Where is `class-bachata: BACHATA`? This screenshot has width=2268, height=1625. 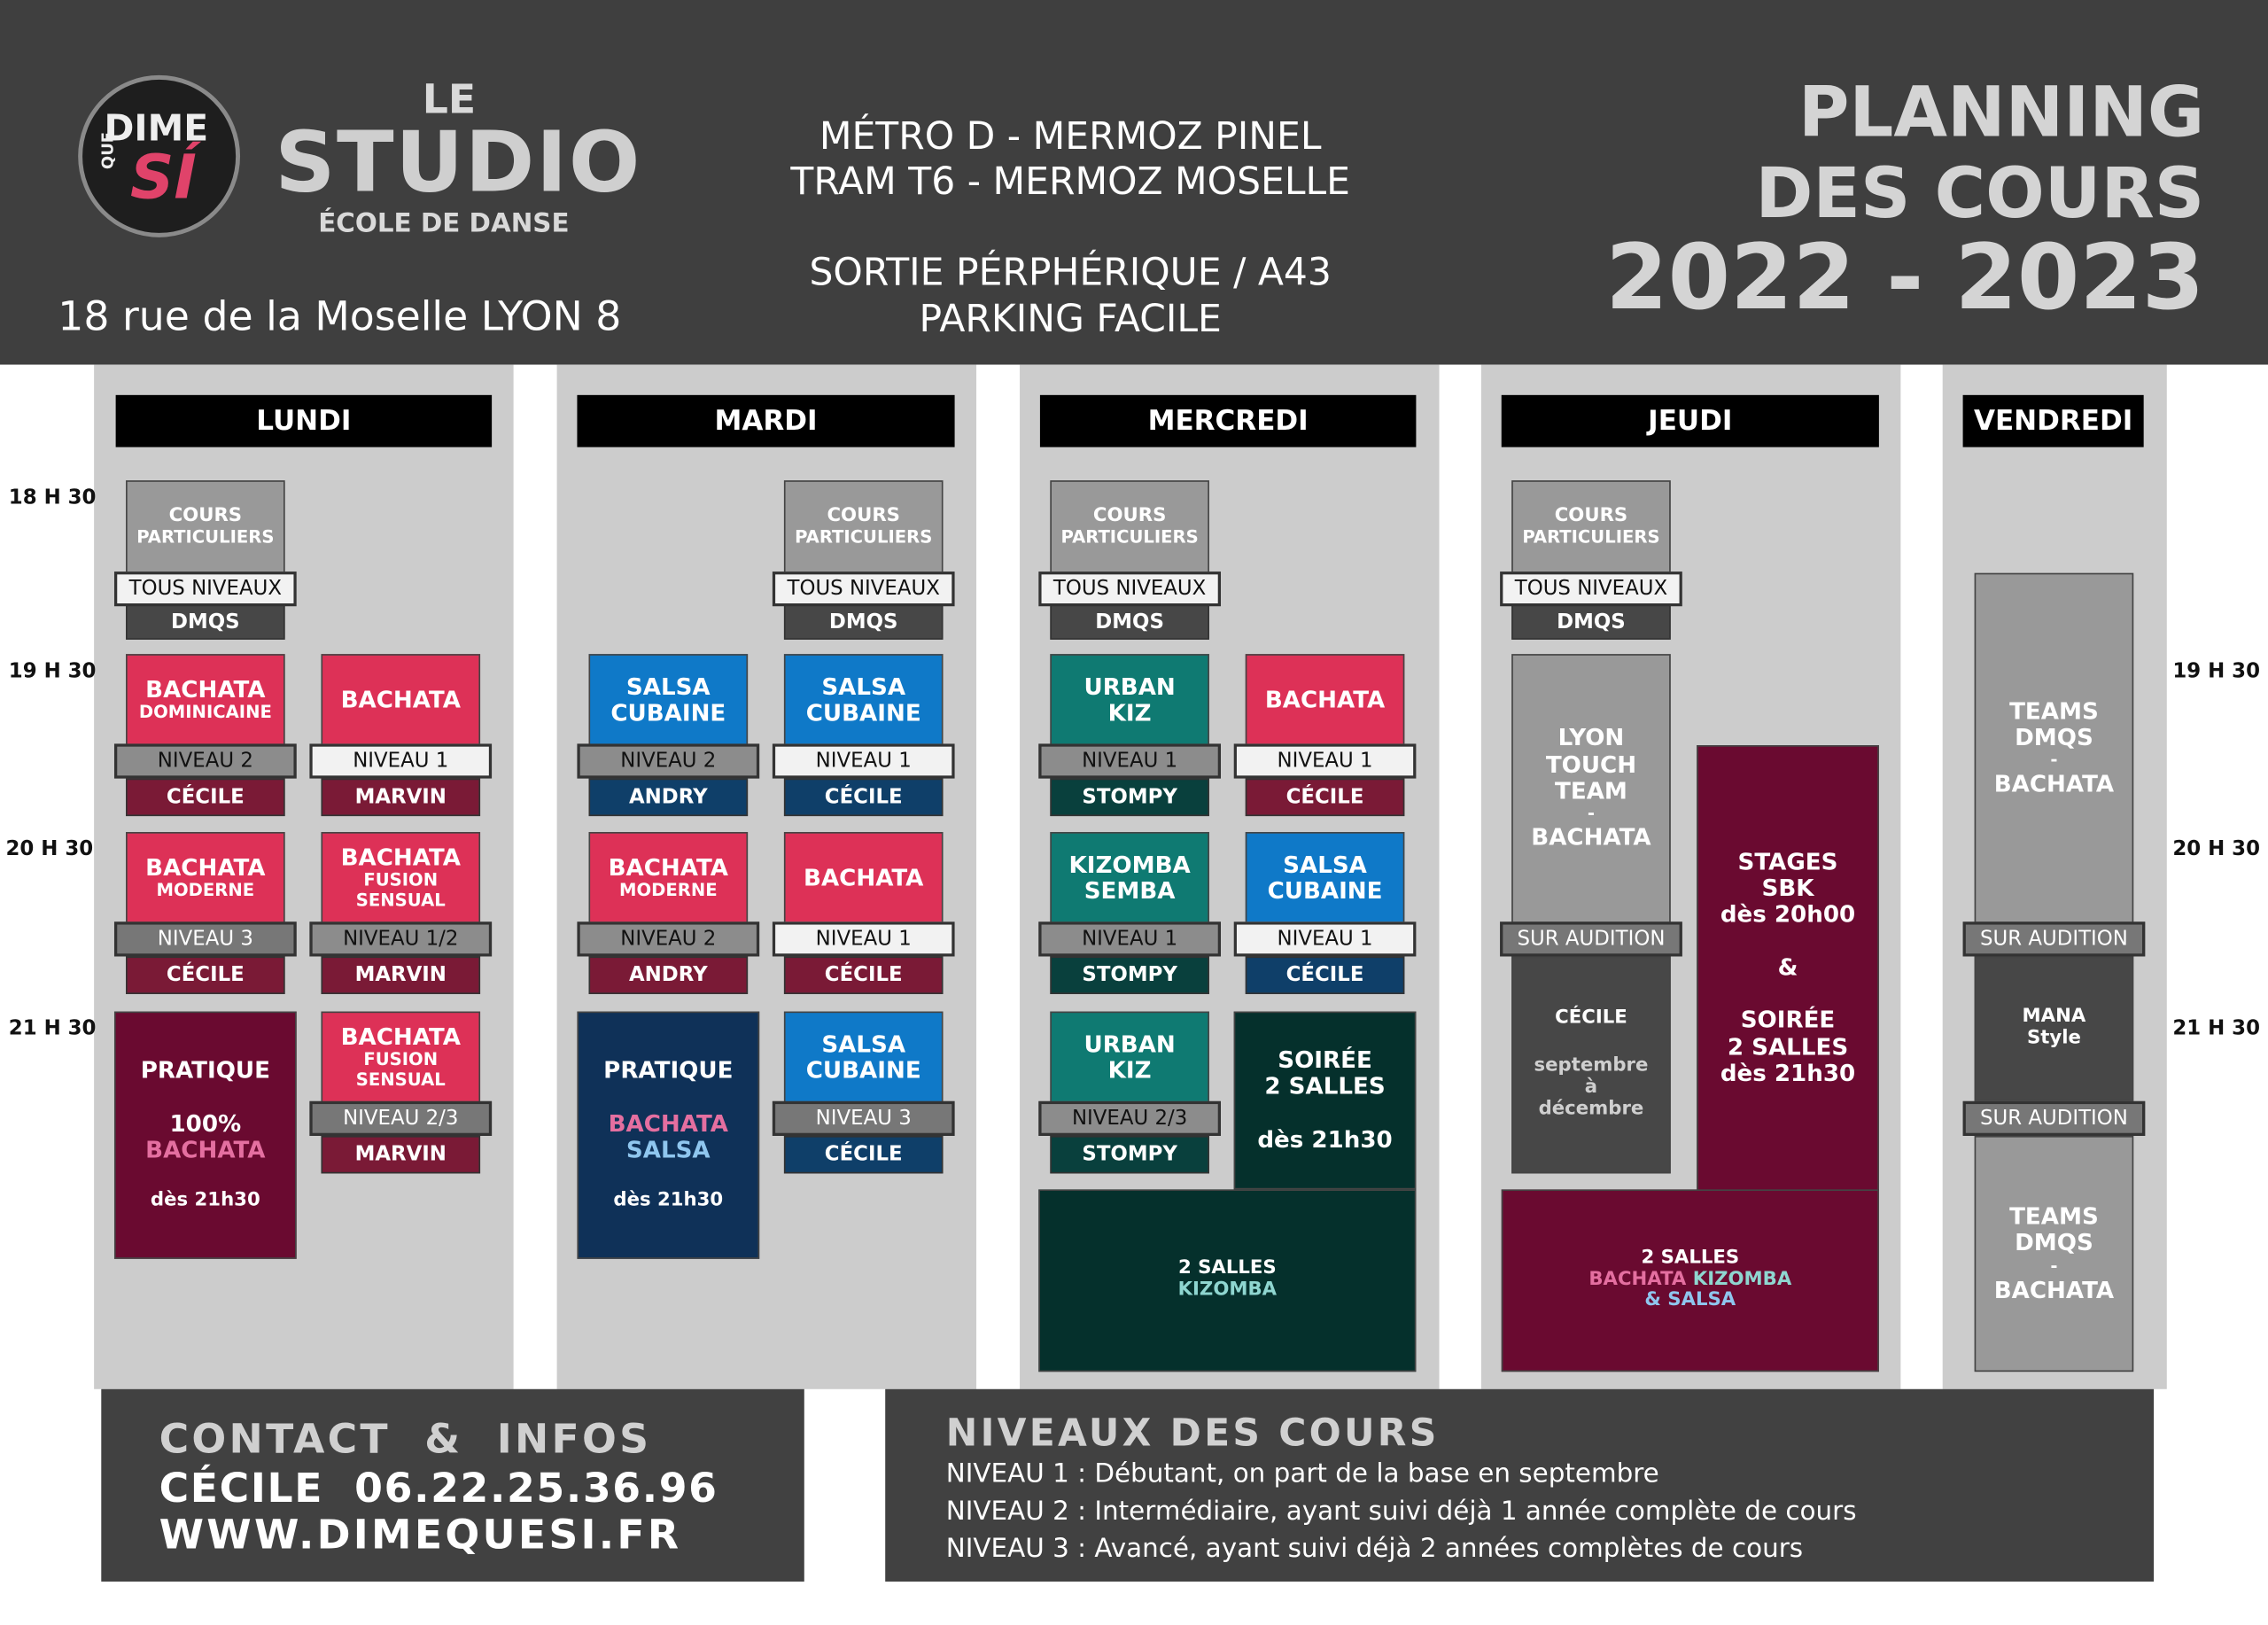 class-bachata: BACHATA is located at coordinates (1325, 700).